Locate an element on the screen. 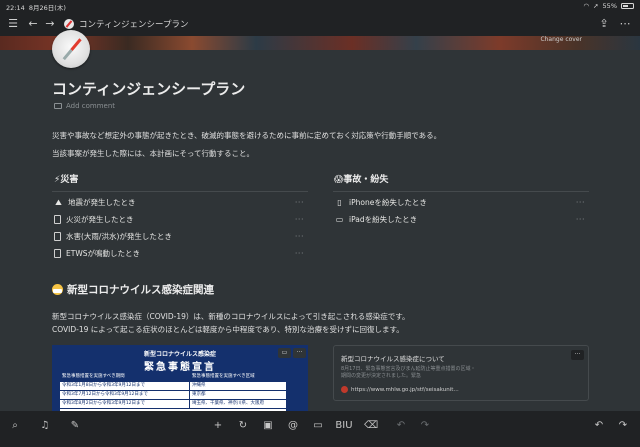  list-item-label: 水害(大雨/洪水)が発生したとき is located at coordinates (119, 236).